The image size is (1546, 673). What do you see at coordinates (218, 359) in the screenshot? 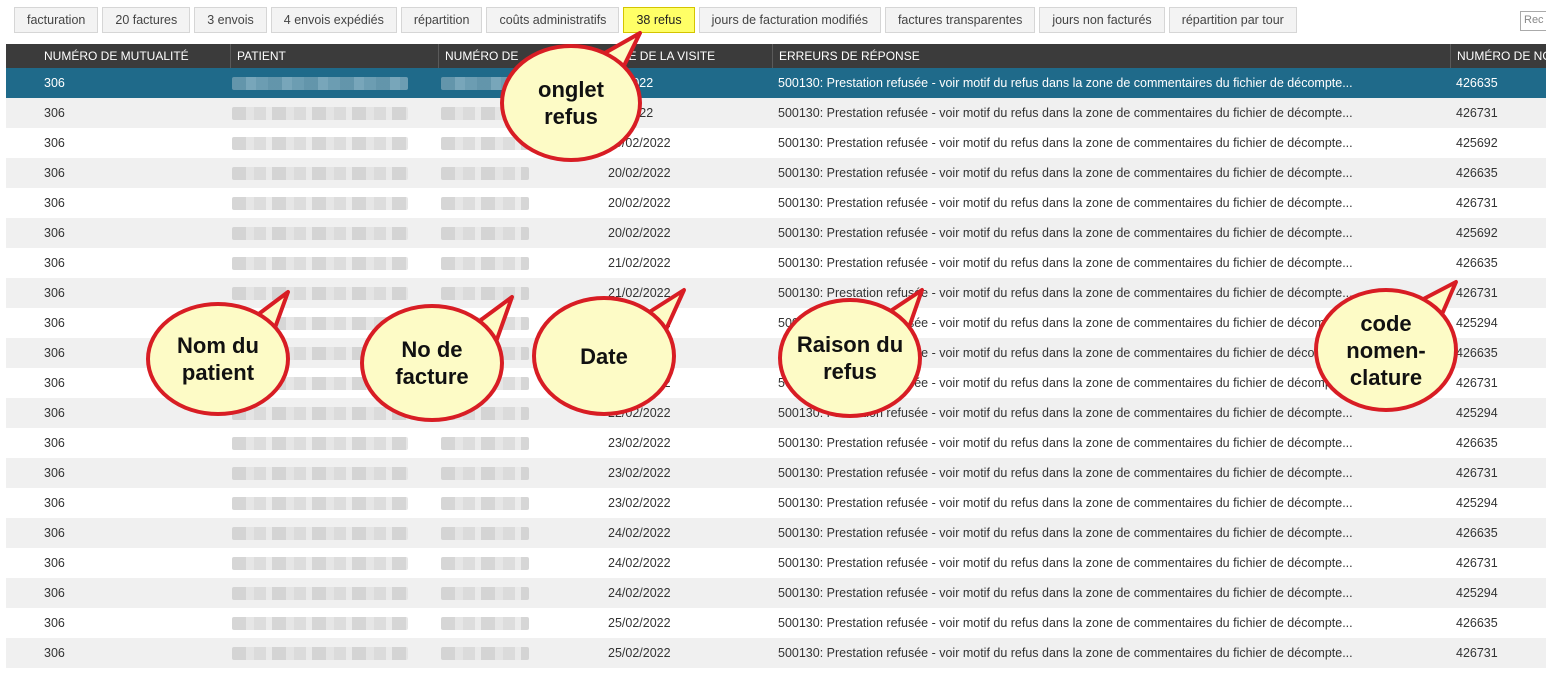
I see `callout-nom-patient: Nom du patient` at bounding box center [218, 359].